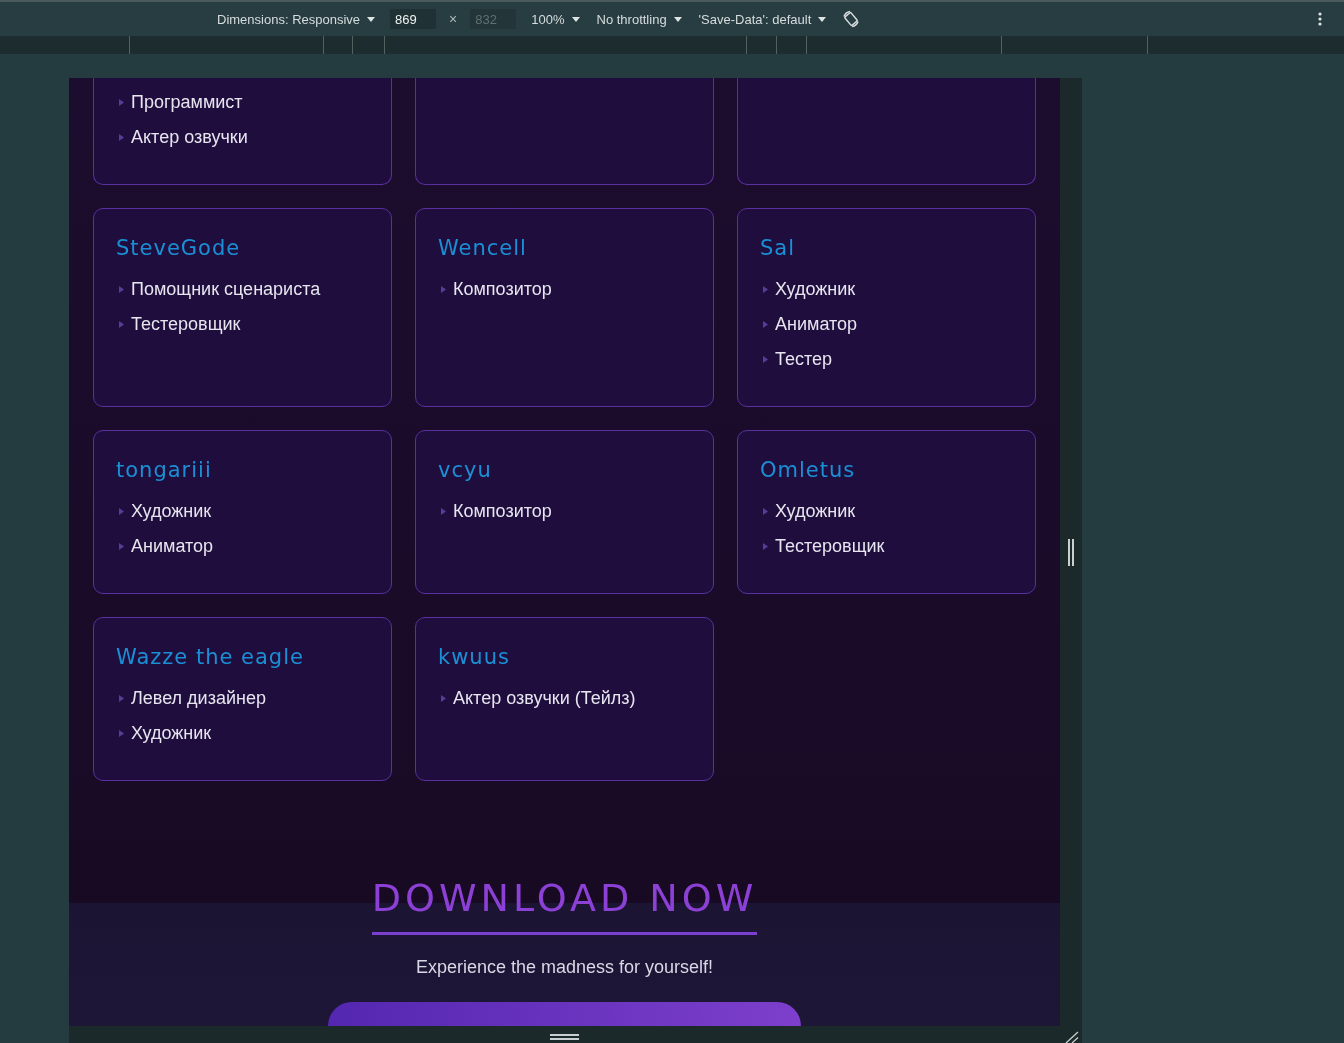 This screenshot has height=1043, width=1344. I want to click on download-heading: DOWNLOAD NOW, so click(564, 906).